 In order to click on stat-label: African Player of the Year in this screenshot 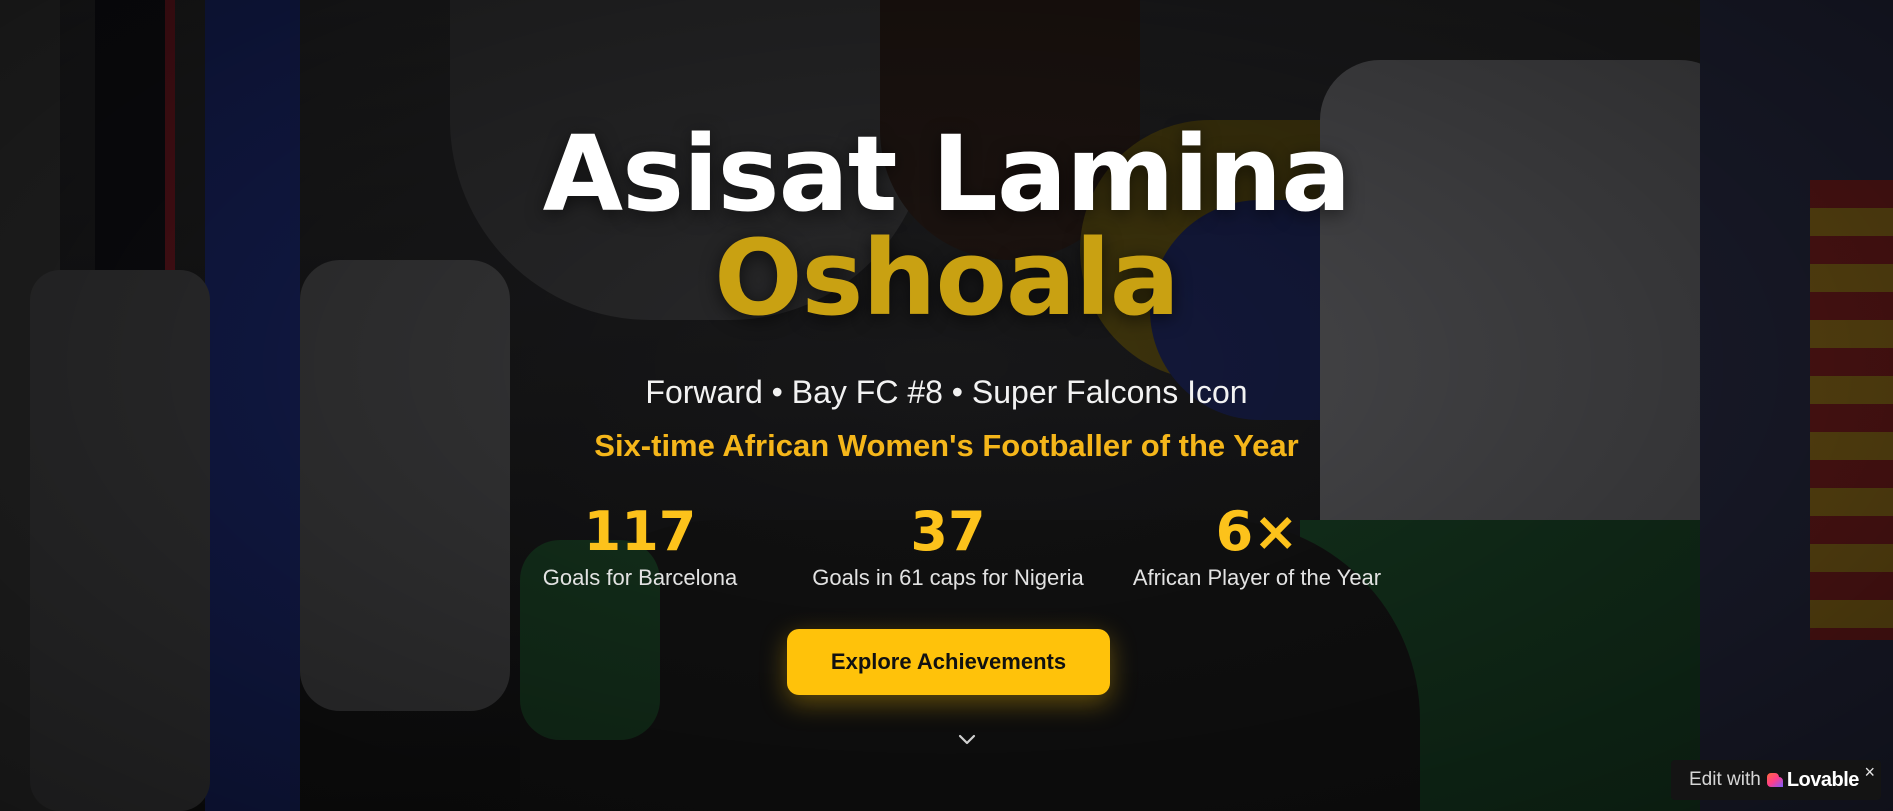, I will do `click(1257, 577)`.